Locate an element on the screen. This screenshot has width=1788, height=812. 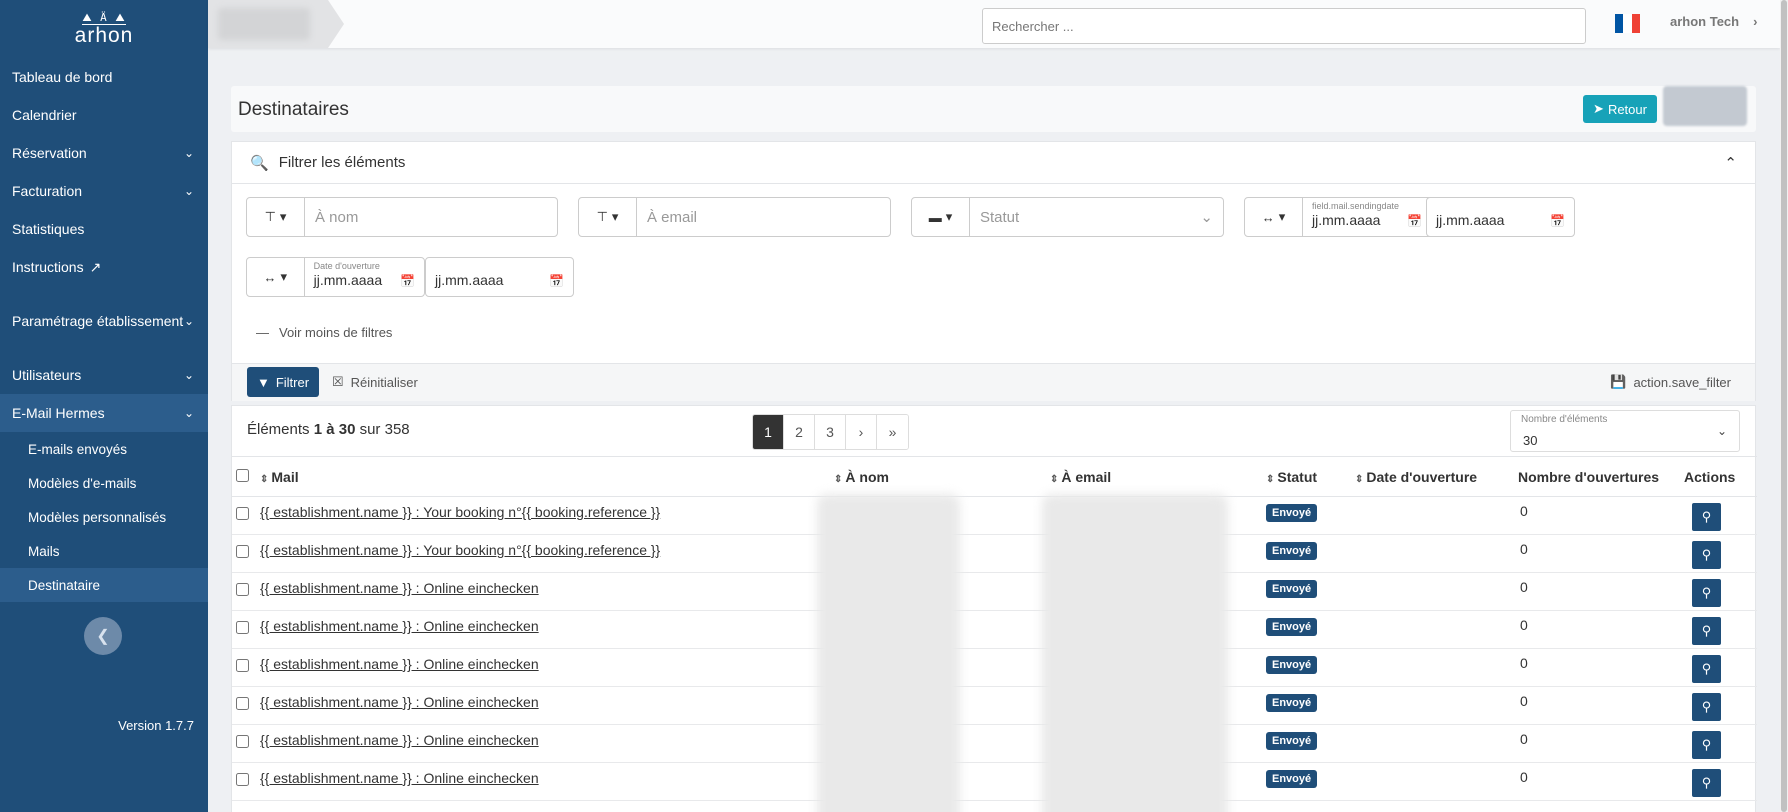
french-flag-icon is located at coordinates (1627, 23).